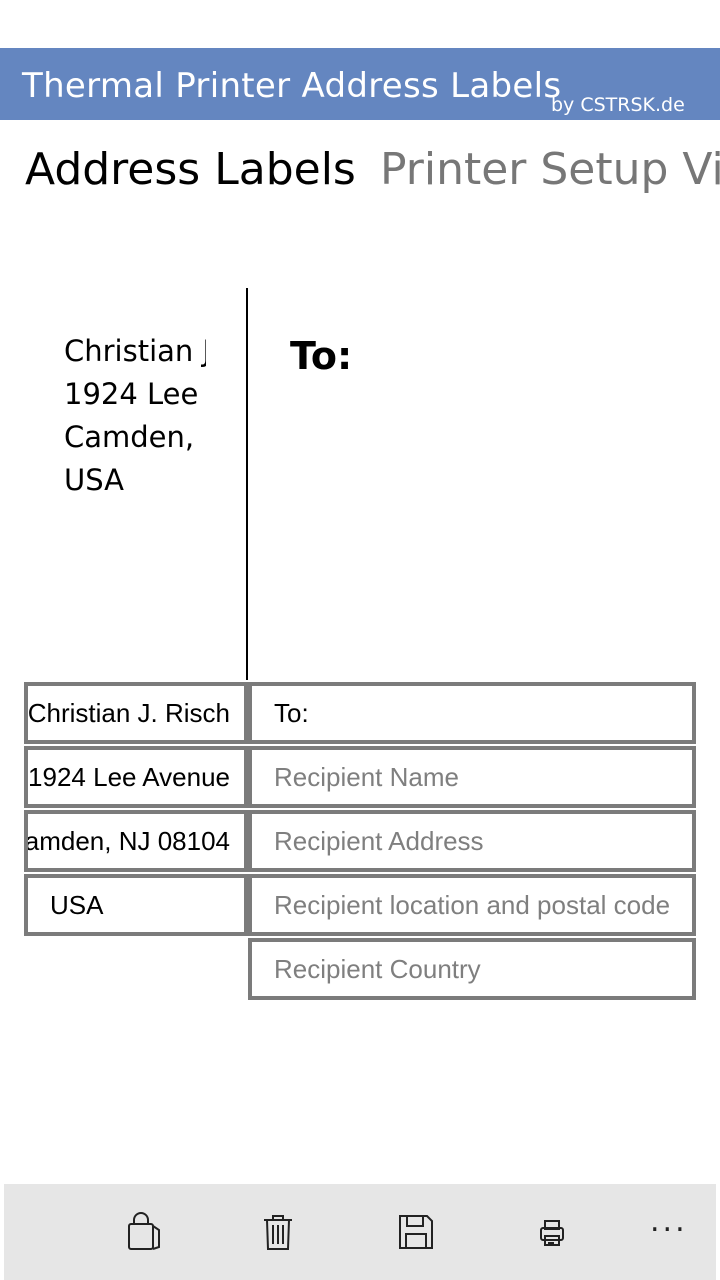 The height and width of the screenshot is (1280, 720). I want to click on app-author: by CSTRSK.de, so click(618, 105).